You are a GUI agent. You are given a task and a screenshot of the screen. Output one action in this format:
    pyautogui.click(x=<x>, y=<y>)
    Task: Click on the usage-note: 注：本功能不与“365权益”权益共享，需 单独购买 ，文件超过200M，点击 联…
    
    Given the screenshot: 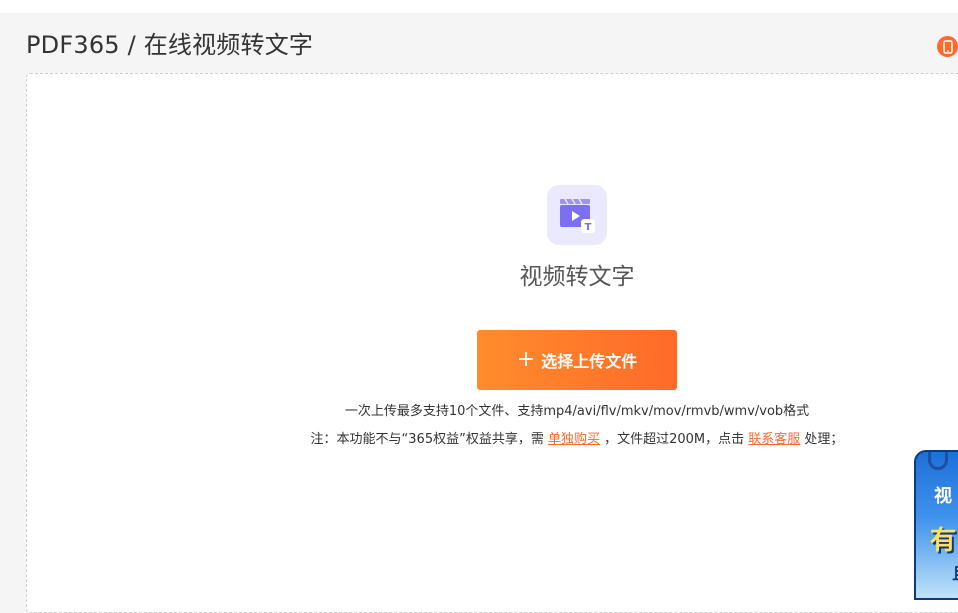 What is the action you would take?
    pyautogui.click(x=577, y=440)
    